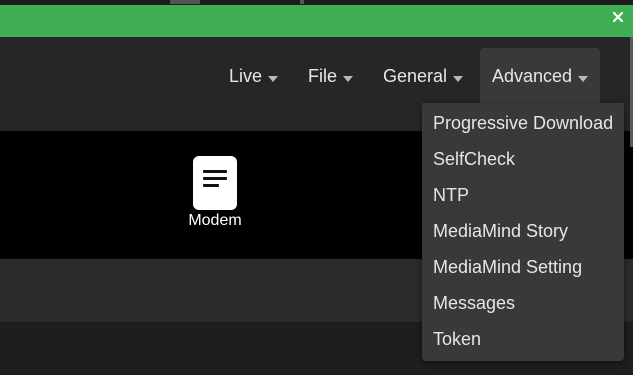 The height and width of the screenshot is (375, 633). I want to click on close-icon, so click(618, 17).